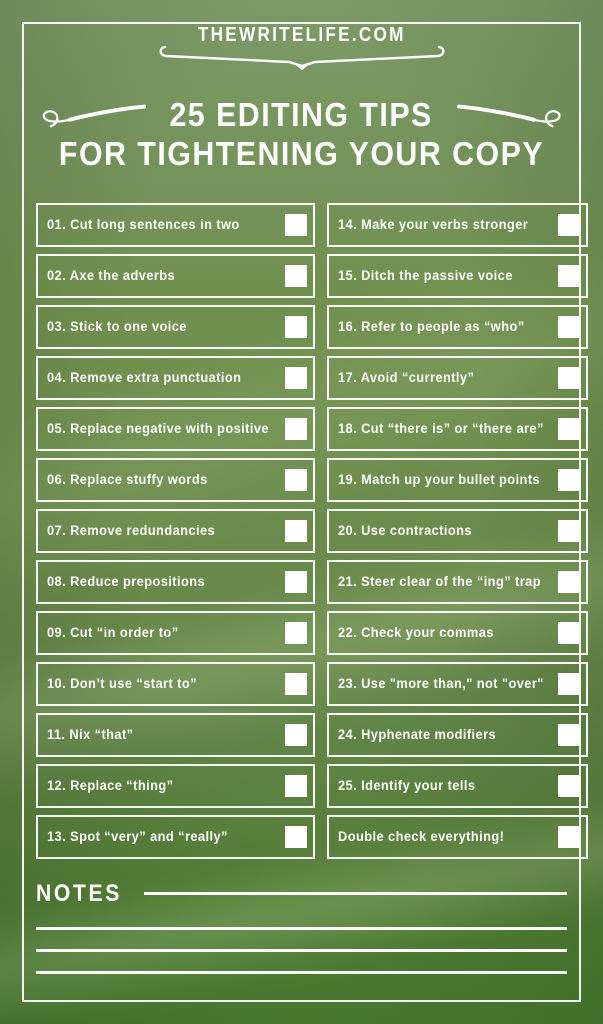  I want to click on checklist-item: 09. Cut “in order to”, so click(175, 632).